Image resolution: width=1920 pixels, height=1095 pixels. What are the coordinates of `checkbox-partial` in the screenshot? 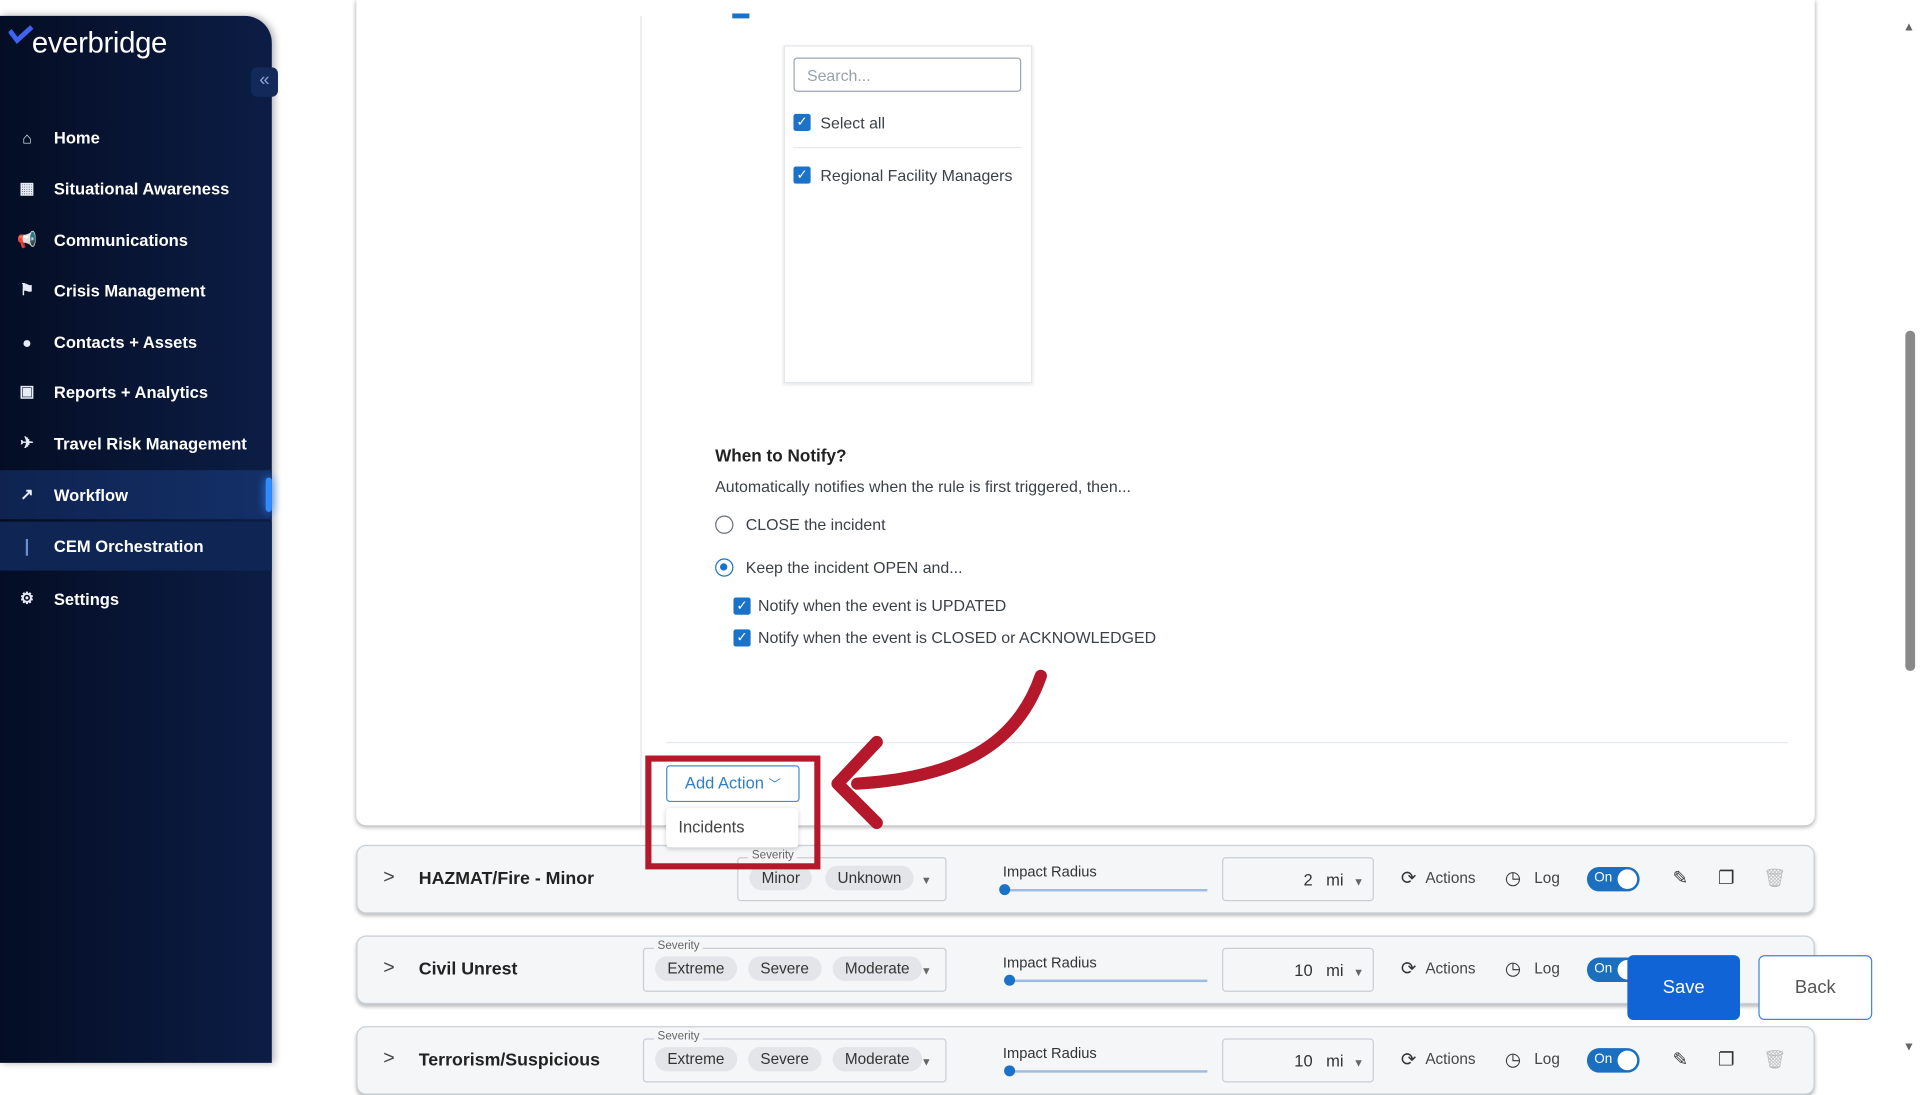 It's located at (741, 16).